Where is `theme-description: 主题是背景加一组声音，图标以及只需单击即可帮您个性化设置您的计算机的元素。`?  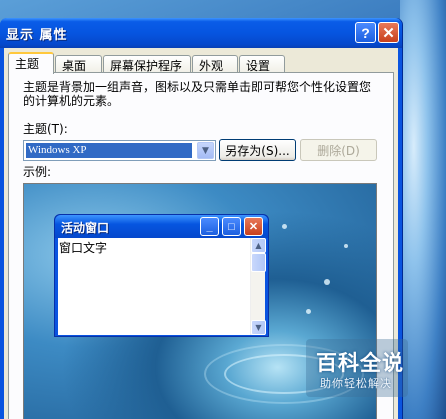 theme-description: 主题是背景加一组声音，图标以及只需单击即可帮您个性化设置您的计算机的元素。 is located at coordinates (197, 94).